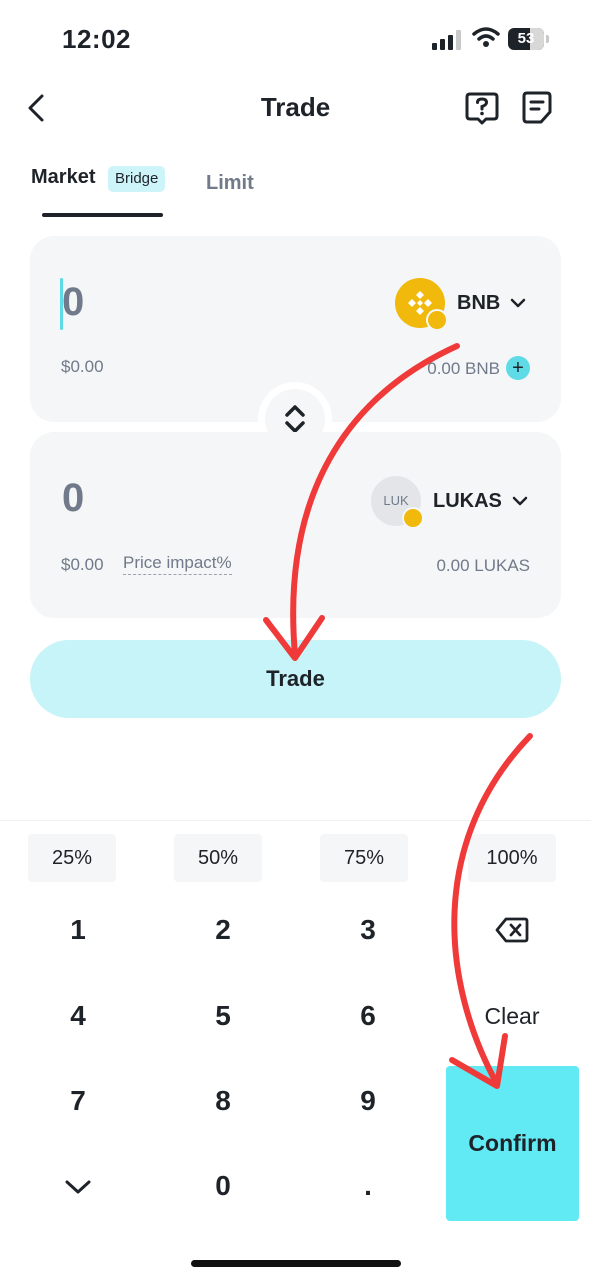  What do you see at coordinates (368, 1186) in the screenshot?
I see `key-decimal: .` at bounding box center [368, 1186].